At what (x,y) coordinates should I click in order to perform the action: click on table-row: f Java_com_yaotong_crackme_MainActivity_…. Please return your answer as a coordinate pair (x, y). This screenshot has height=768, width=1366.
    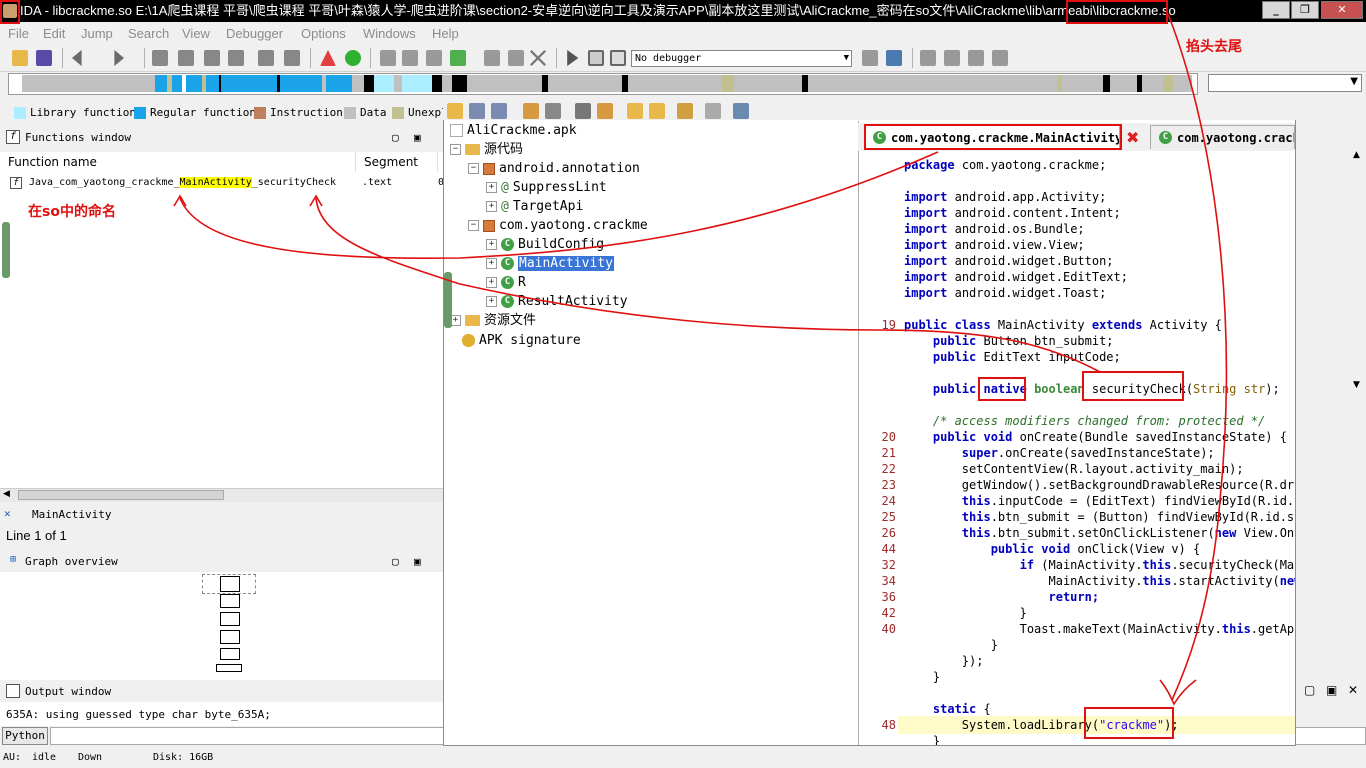
    Looking at the image, I should click on (223, 183).